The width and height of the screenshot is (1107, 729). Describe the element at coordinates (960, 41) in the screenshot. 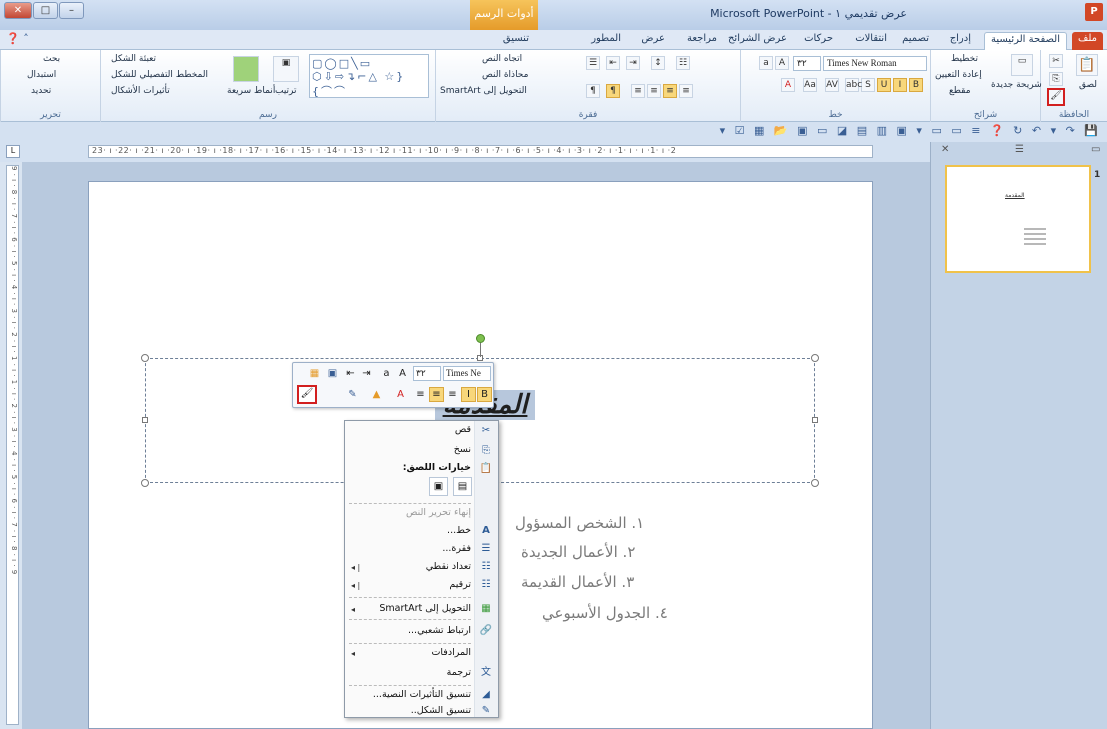

I see `tab-insert: إدراج` at that location.